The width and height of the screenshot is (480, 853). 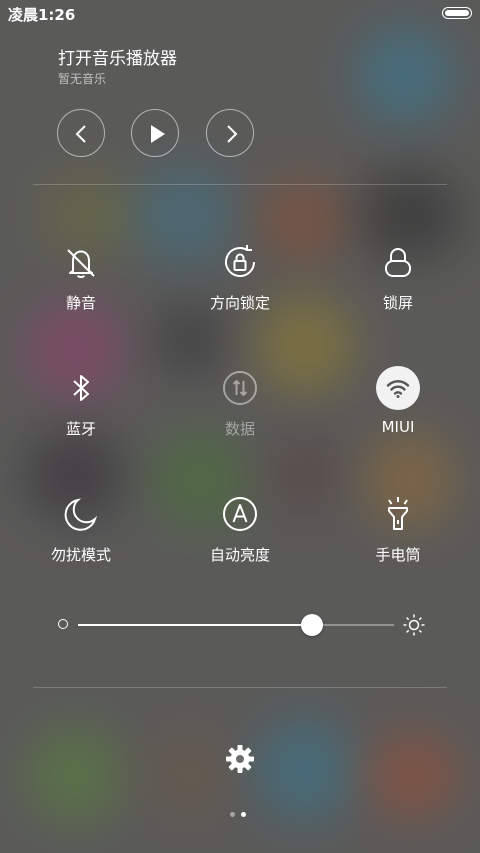 What do you see at coordinates (240, 411) in the screenshot?
I see `toggle-mobile-data: 数据` at bounding box center [240, 411].